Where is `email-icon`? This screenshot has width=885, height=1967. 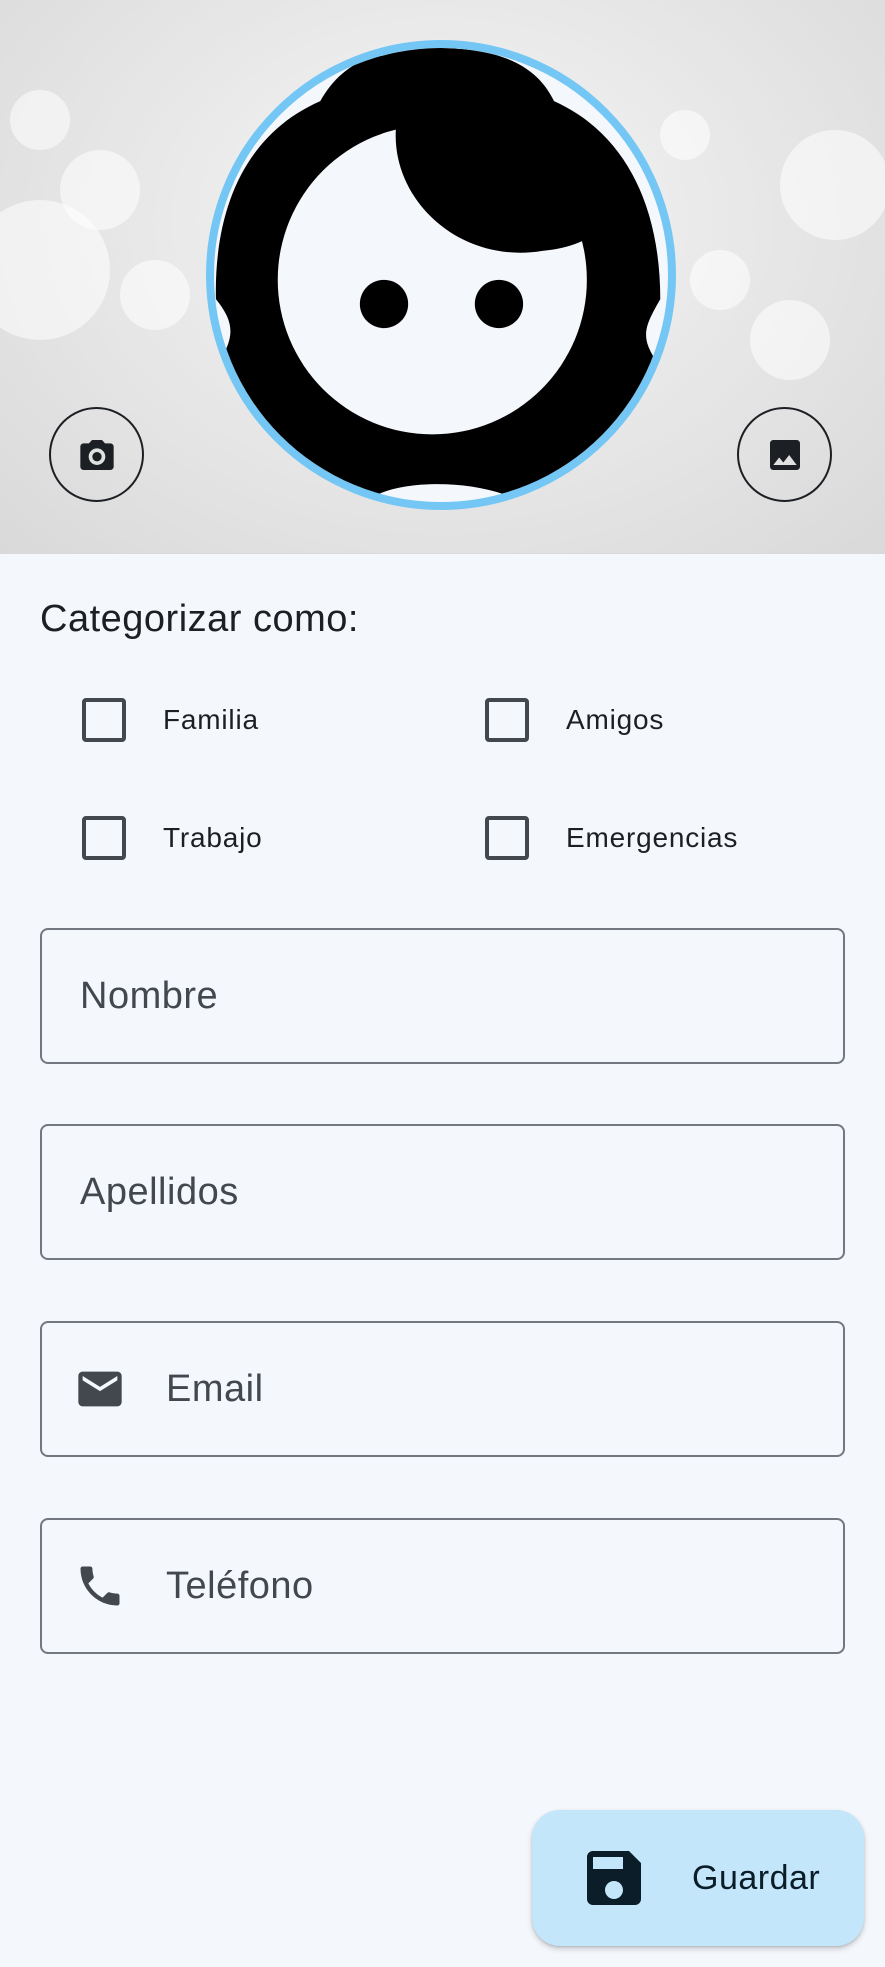
email-icon is located at coordinates (100, 1389).